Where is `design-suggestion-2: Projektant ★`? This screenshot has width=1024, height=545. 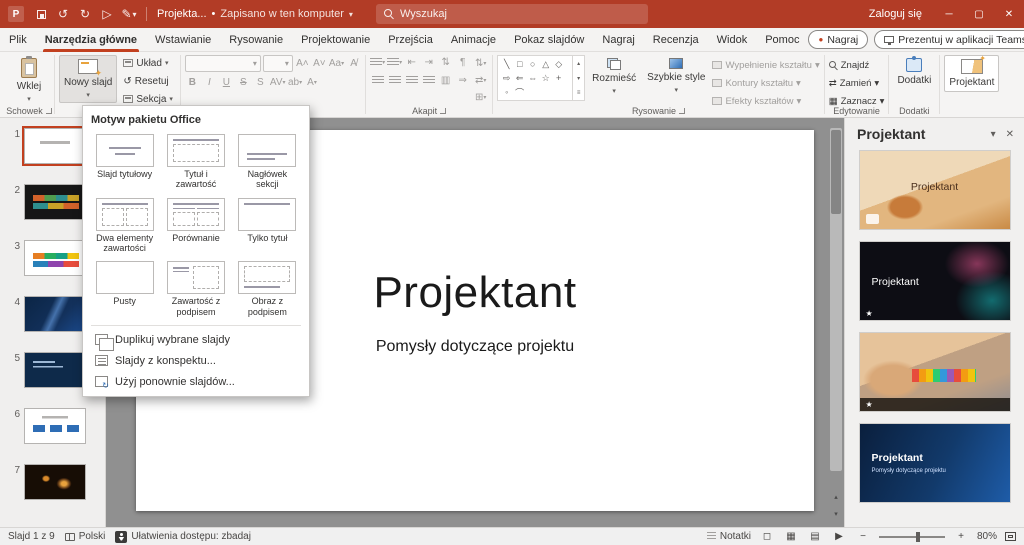 design-suggestion-2: Projektant ★ is located at coordinates (934, 281).